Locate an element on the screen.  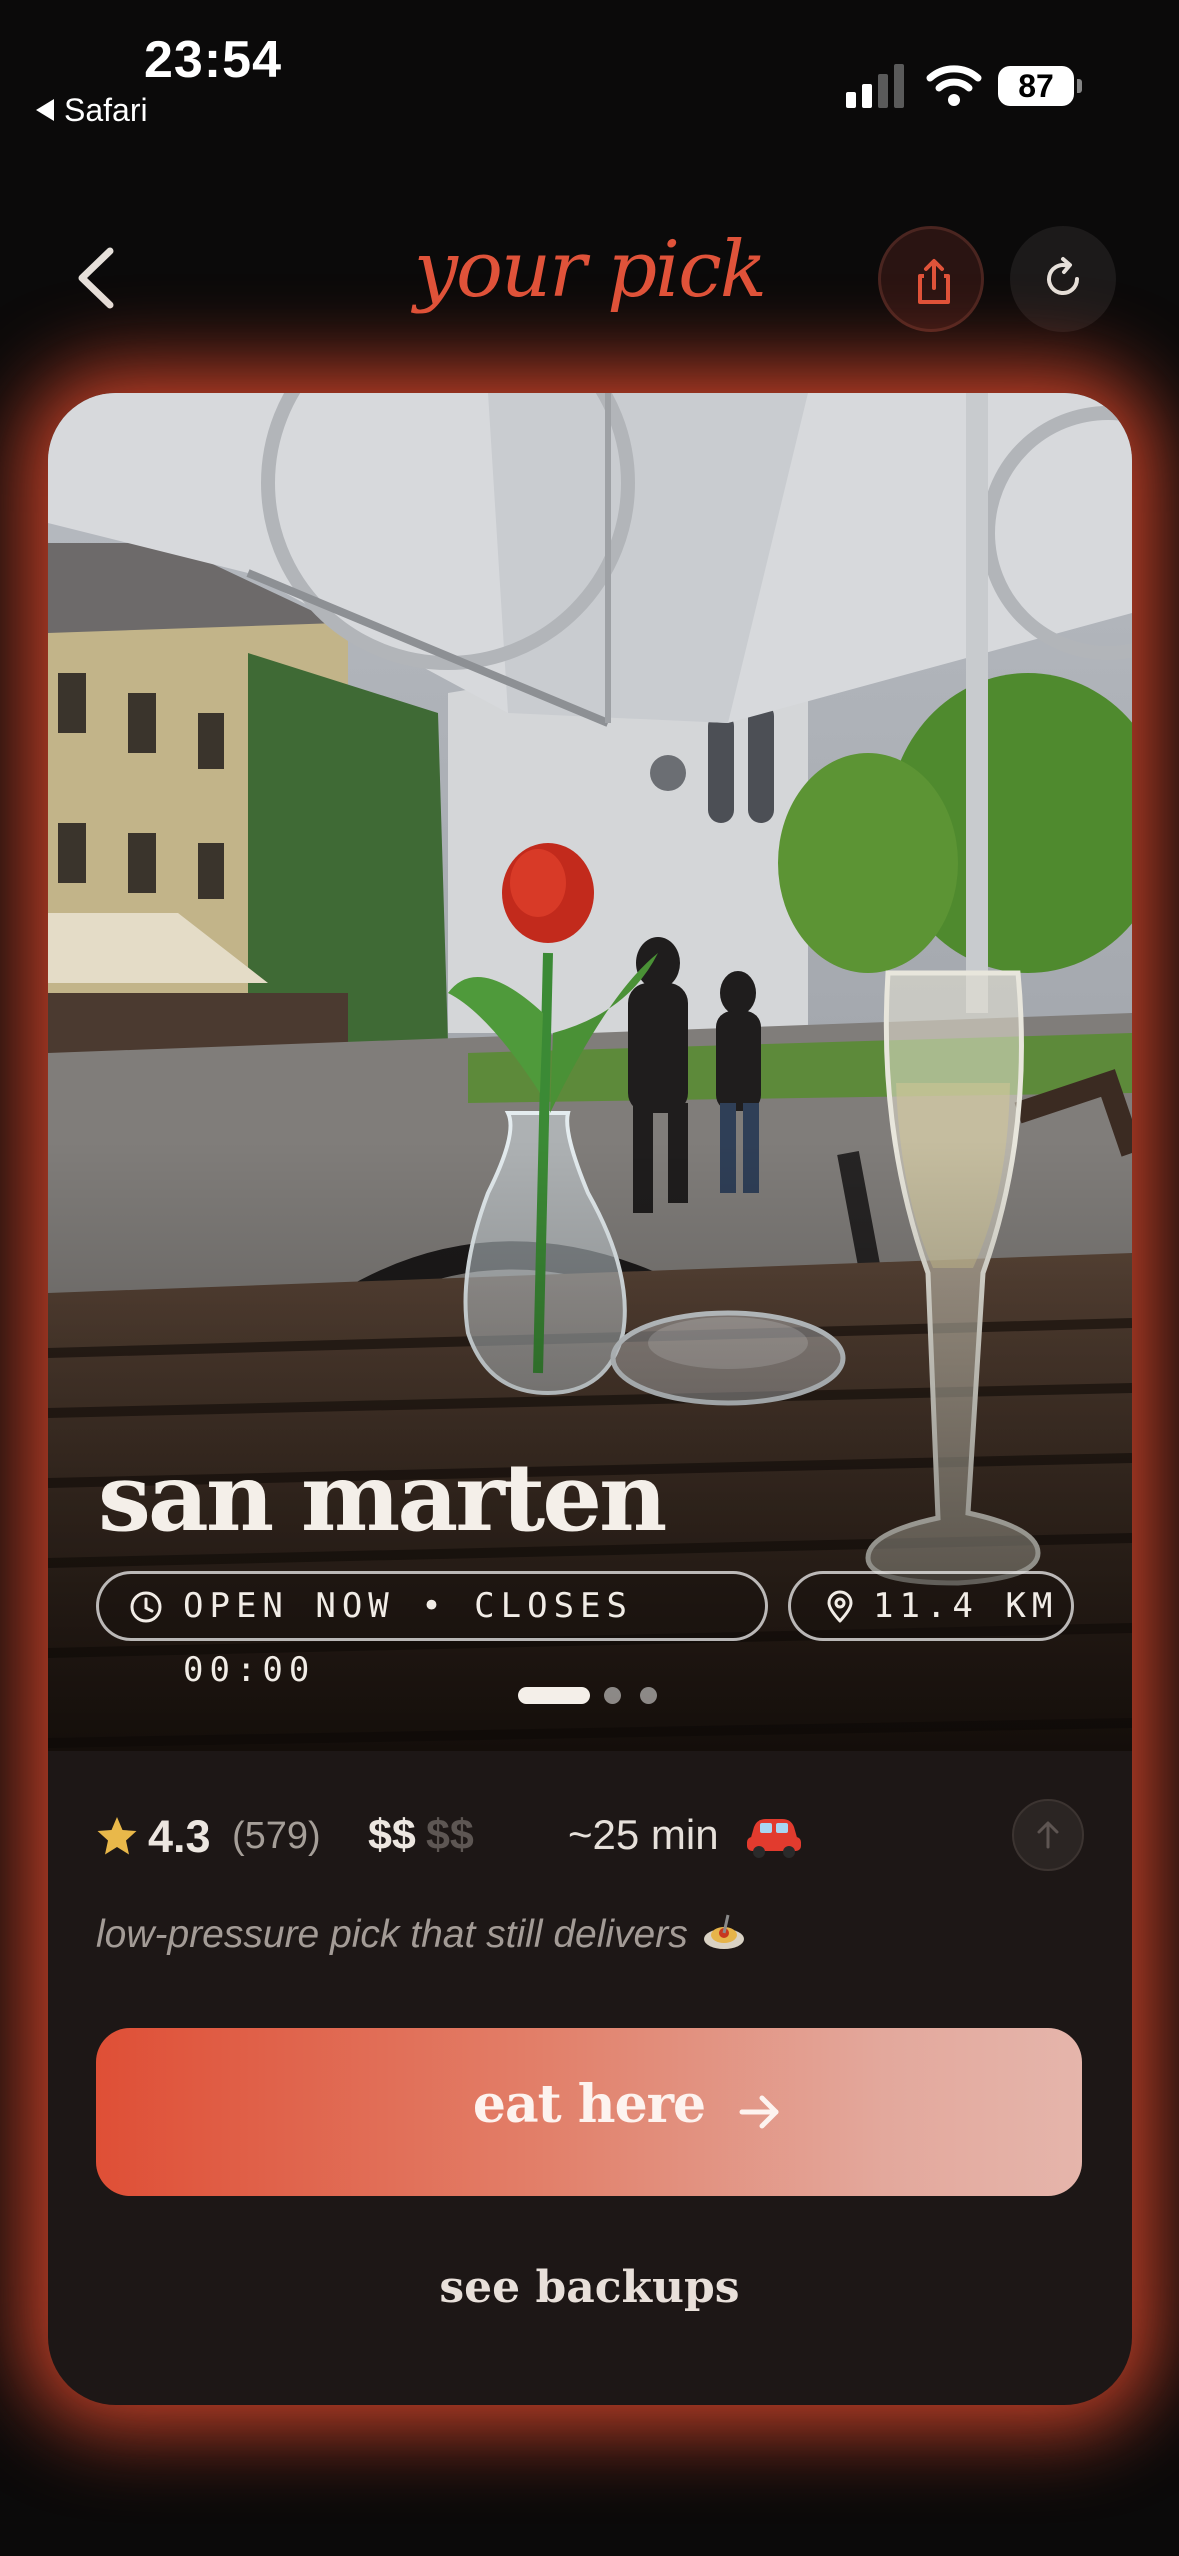
restaurant-name: san marten is located at coordinates (382, 1498).